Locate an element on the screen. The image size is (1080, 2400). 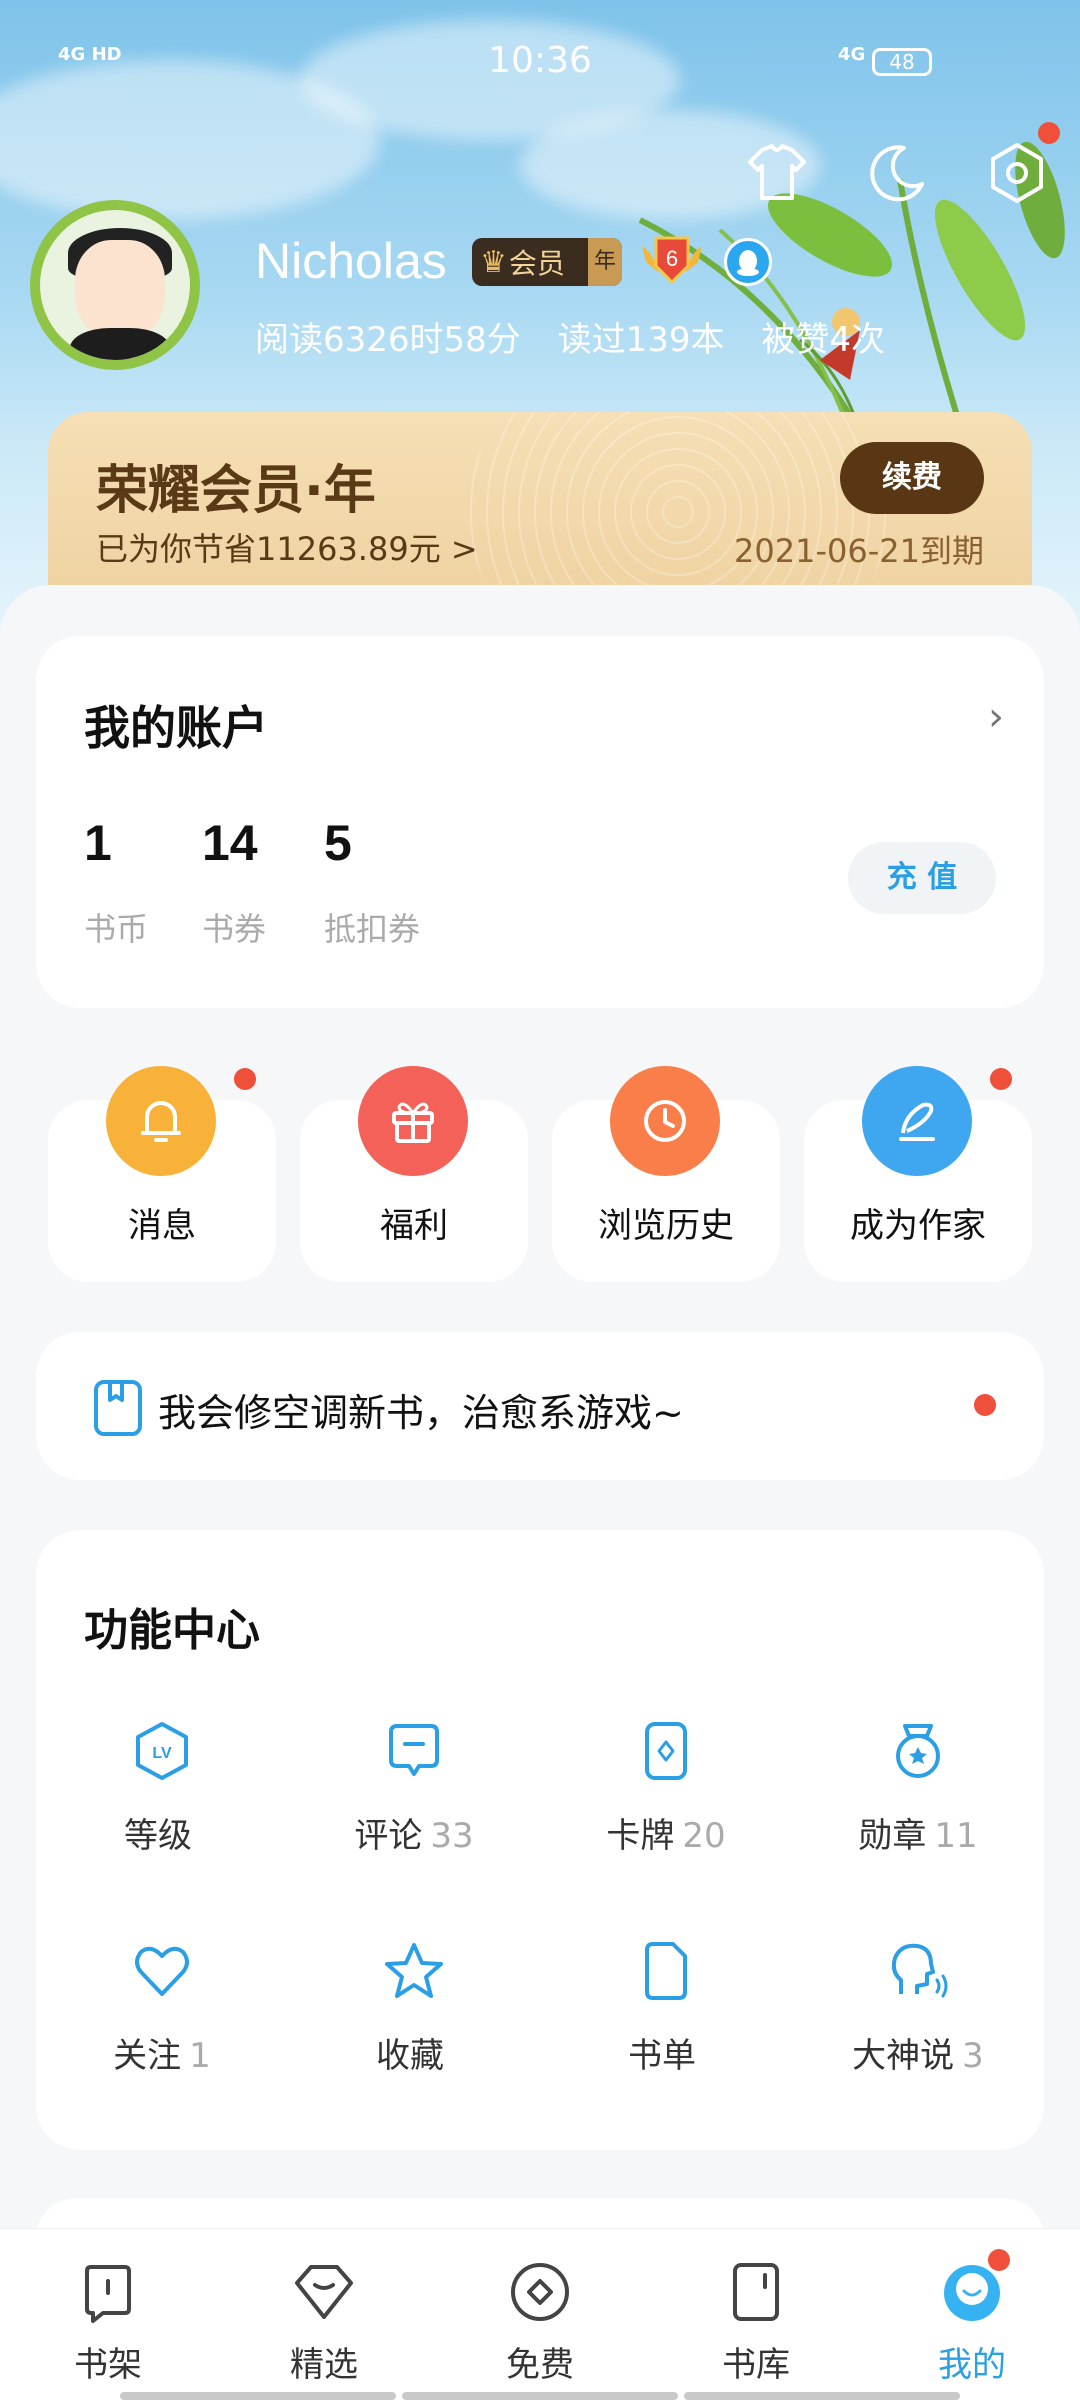
coupon-balance: 5 is located at coordinates (338, 843).